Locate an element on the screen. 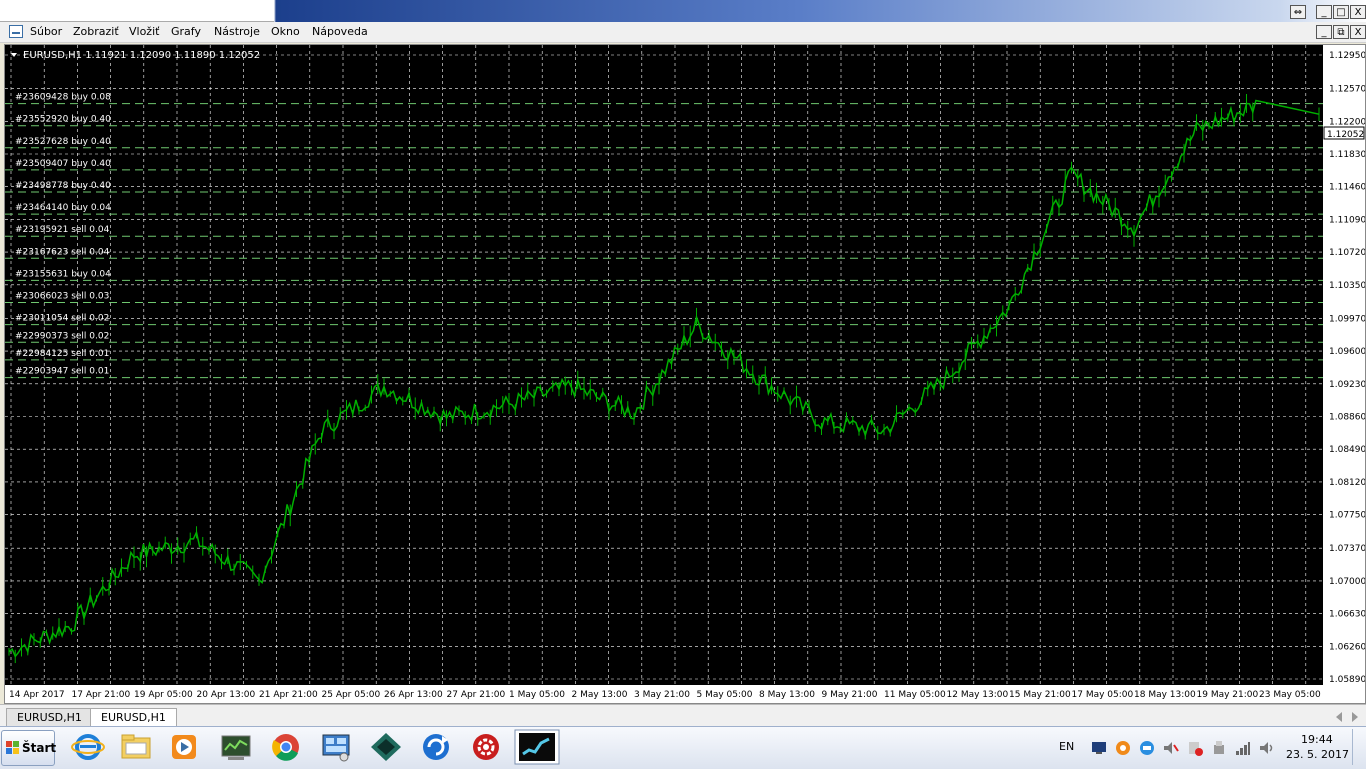  tab-eurusd-h1-first: EURUSD,H1 is located at coordinates (49, 717).